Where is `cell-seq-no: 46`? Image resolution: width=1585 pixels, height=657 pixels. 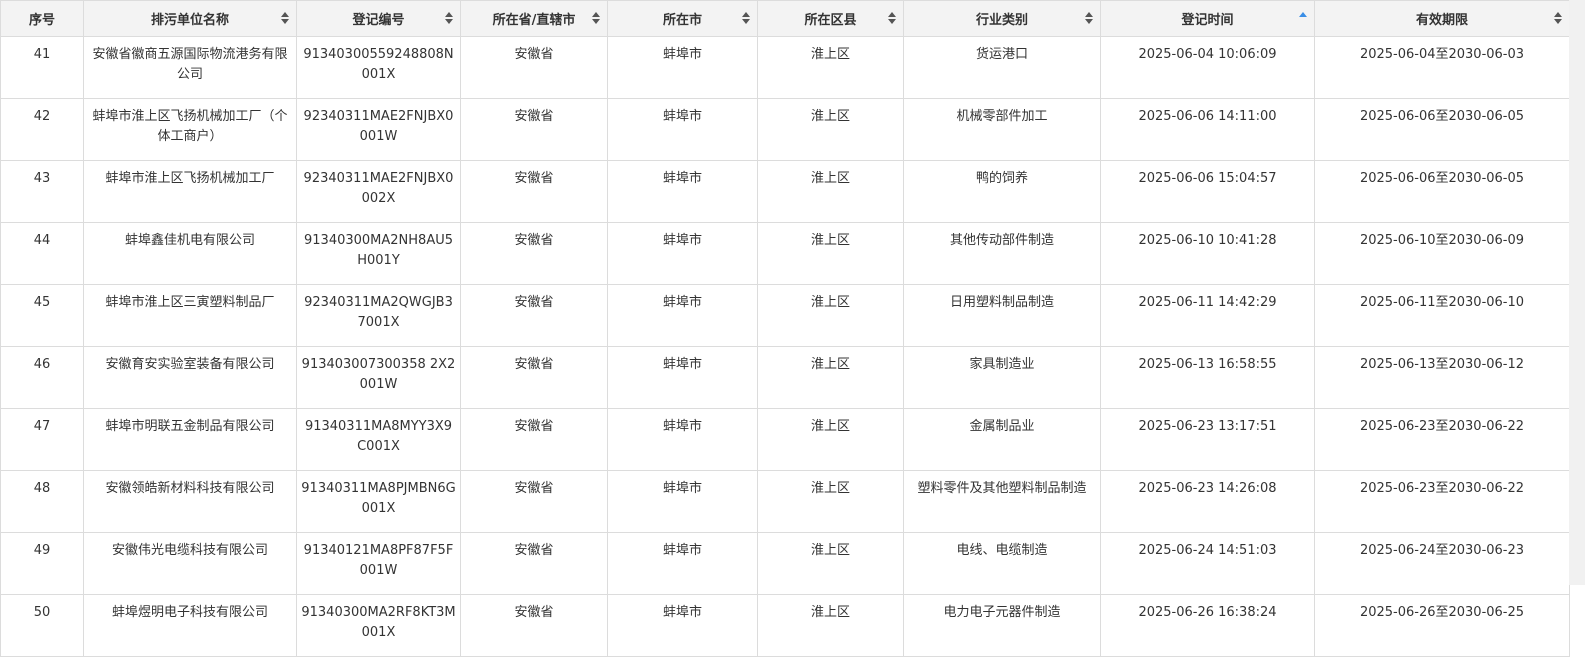
cell-seq-no: 46 is located at coordinates (42, 377).